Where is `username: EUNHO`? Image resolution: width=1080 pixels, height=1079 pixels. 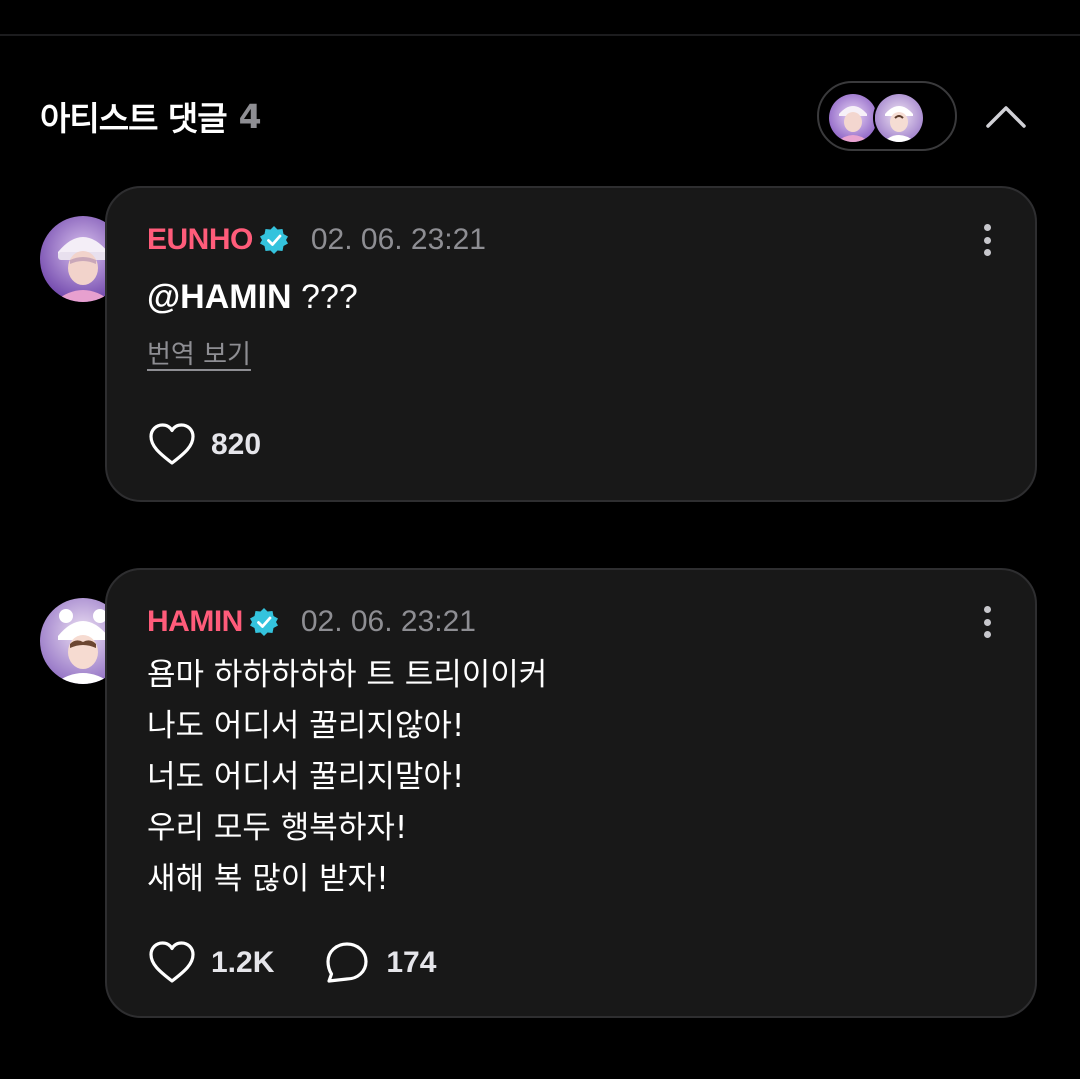 username: EUNHO is located at coordinates (200, 240).